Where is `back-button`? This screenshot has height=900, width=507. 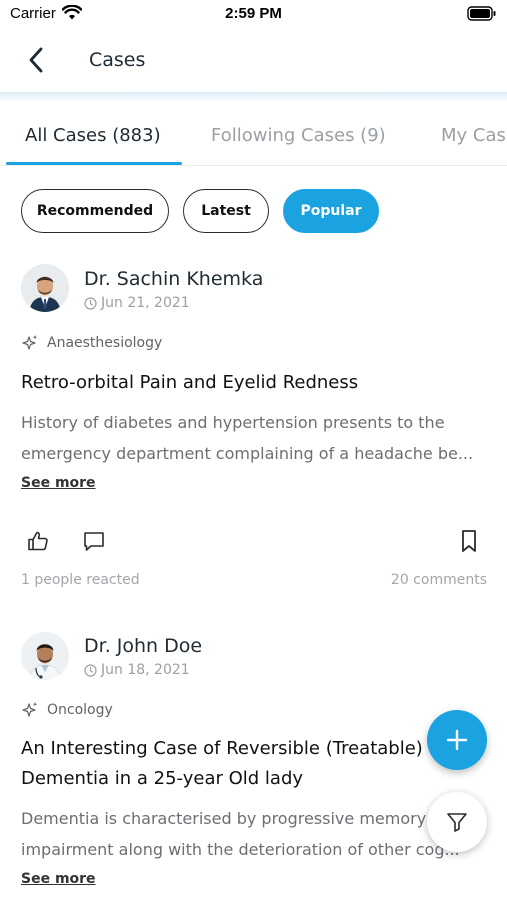 back-button is located at coordinates (36, 60).